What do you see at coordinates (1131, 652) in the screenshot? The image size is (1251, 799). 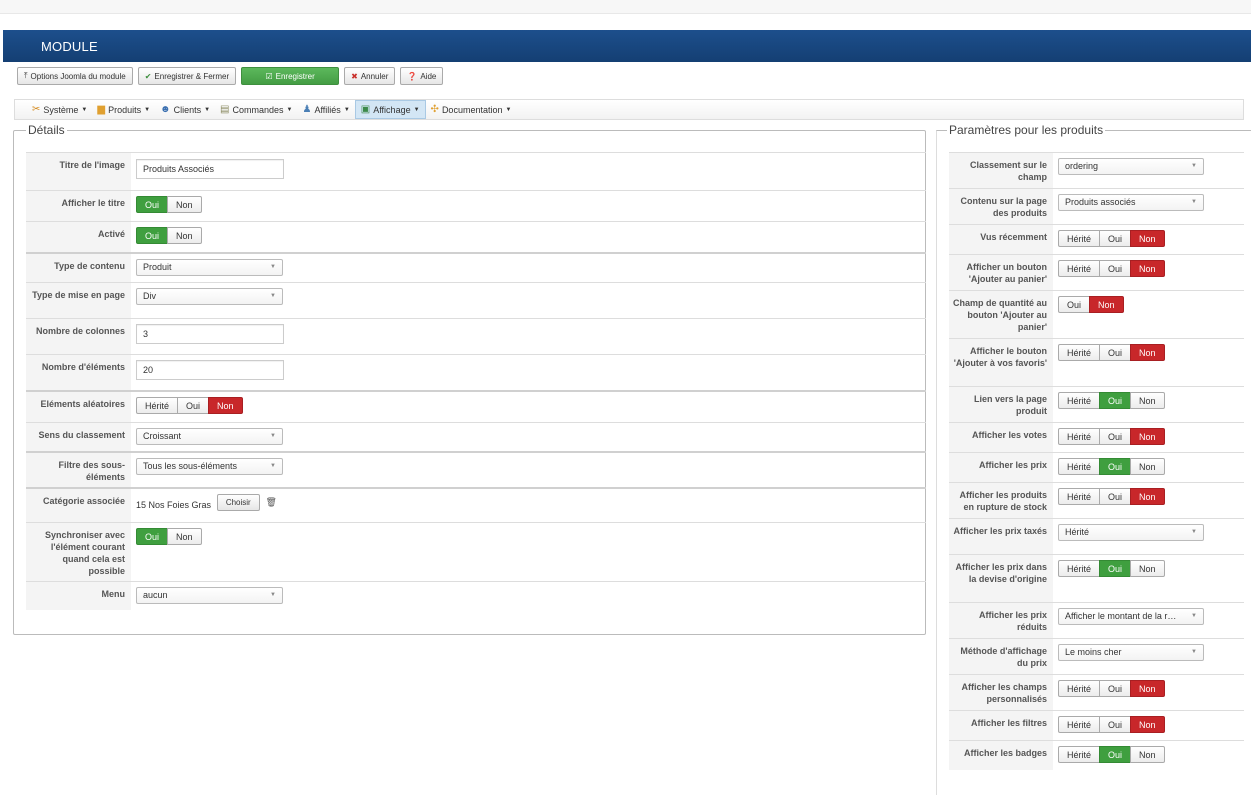 I see `param-select: Le moins cher ▼` at bounding box center [1131, 652].